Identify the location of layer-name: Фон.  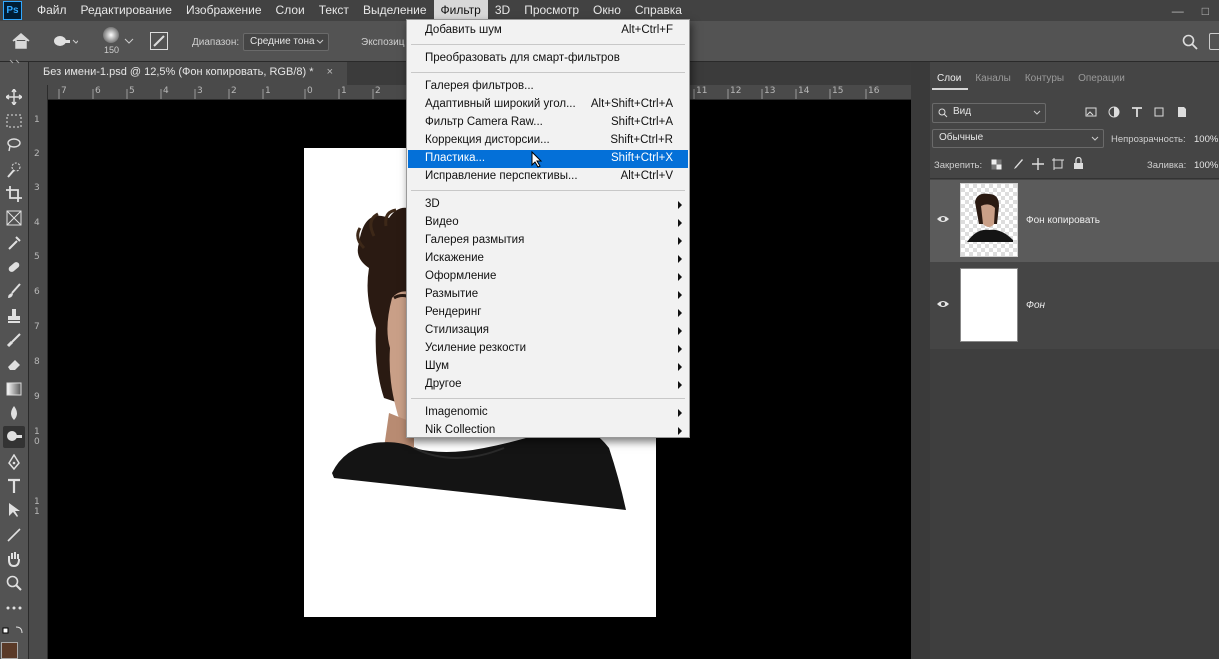
(1035, 305).